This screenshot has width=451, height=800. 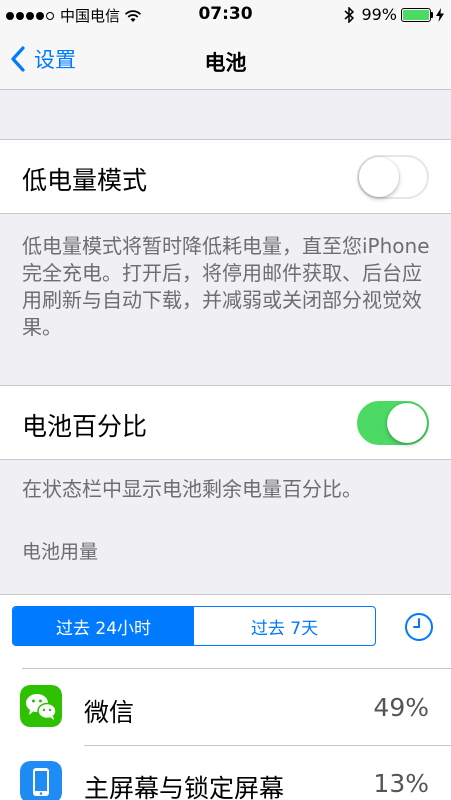 I want to click on wechat-icon, so click(x=41, y=706).